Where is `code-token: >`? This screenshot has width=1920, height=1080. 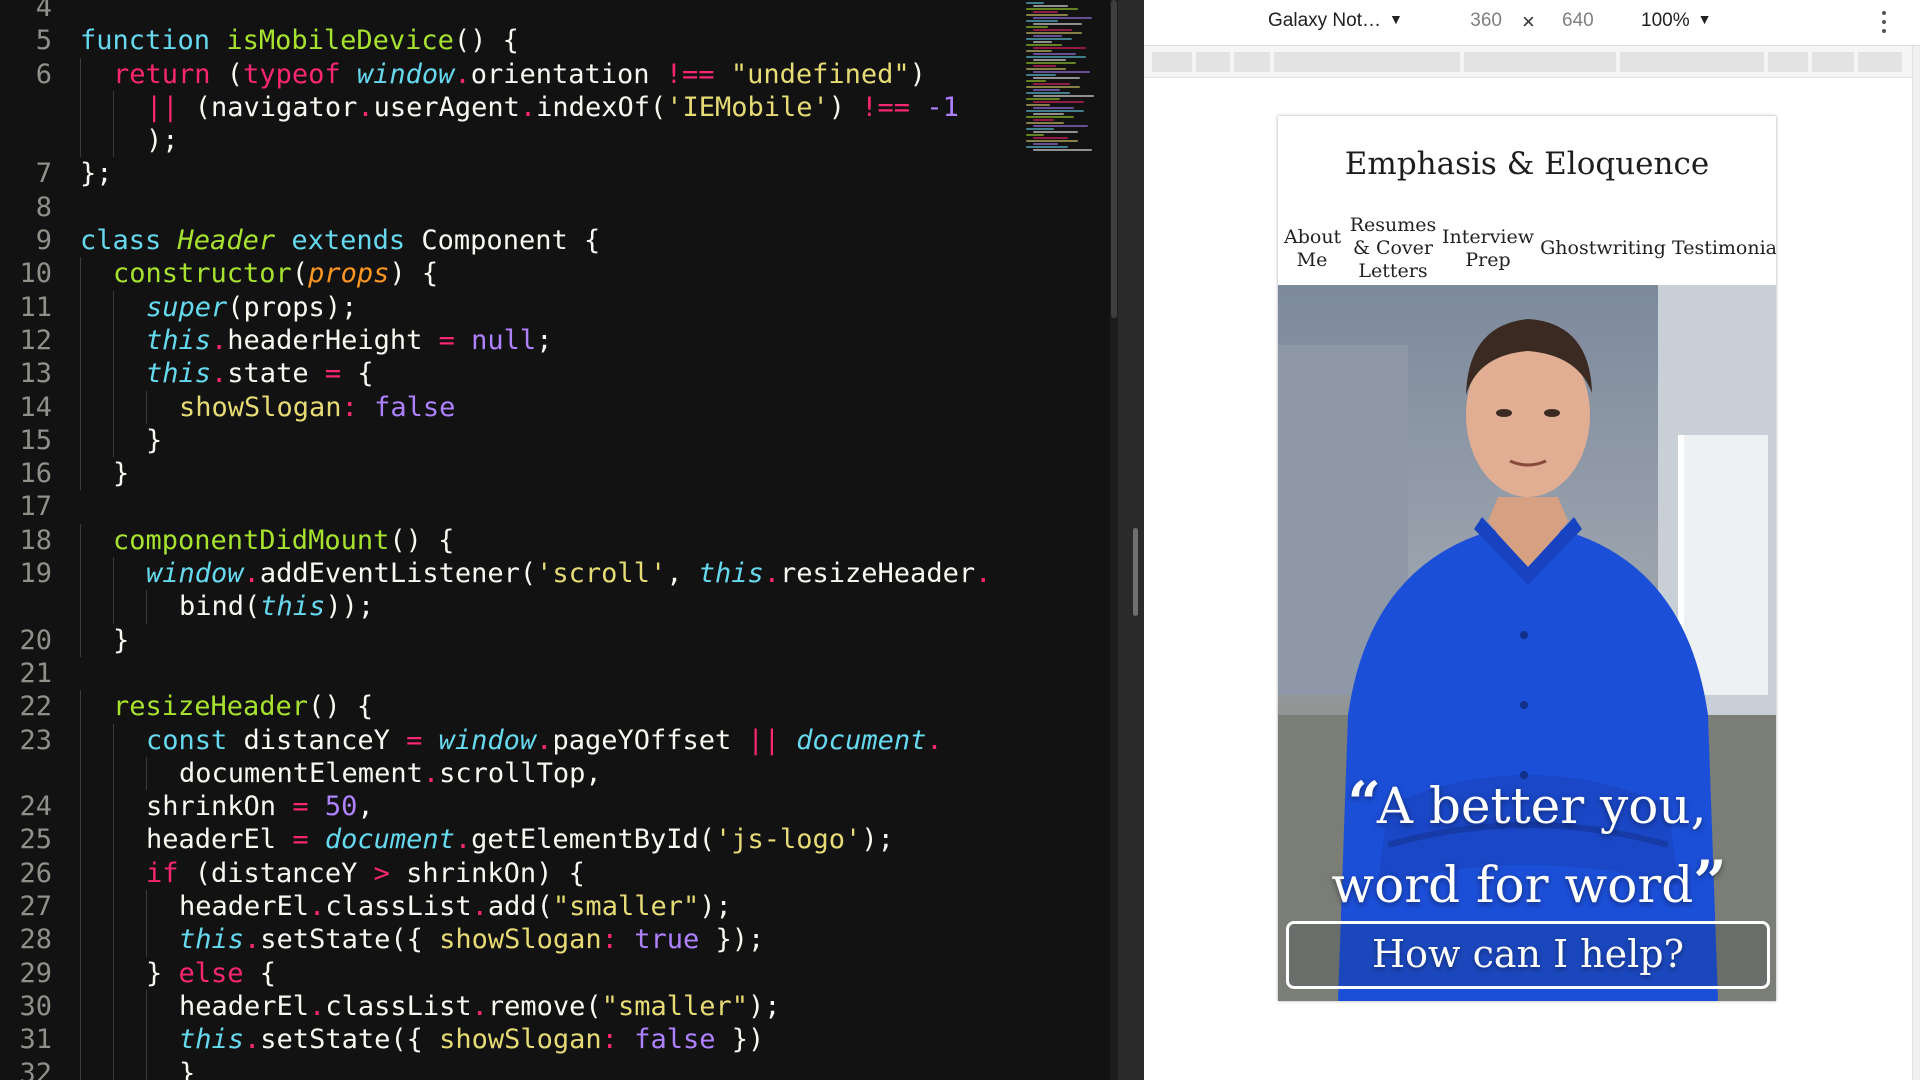
code-token: > is located at coordinates (381, 873).